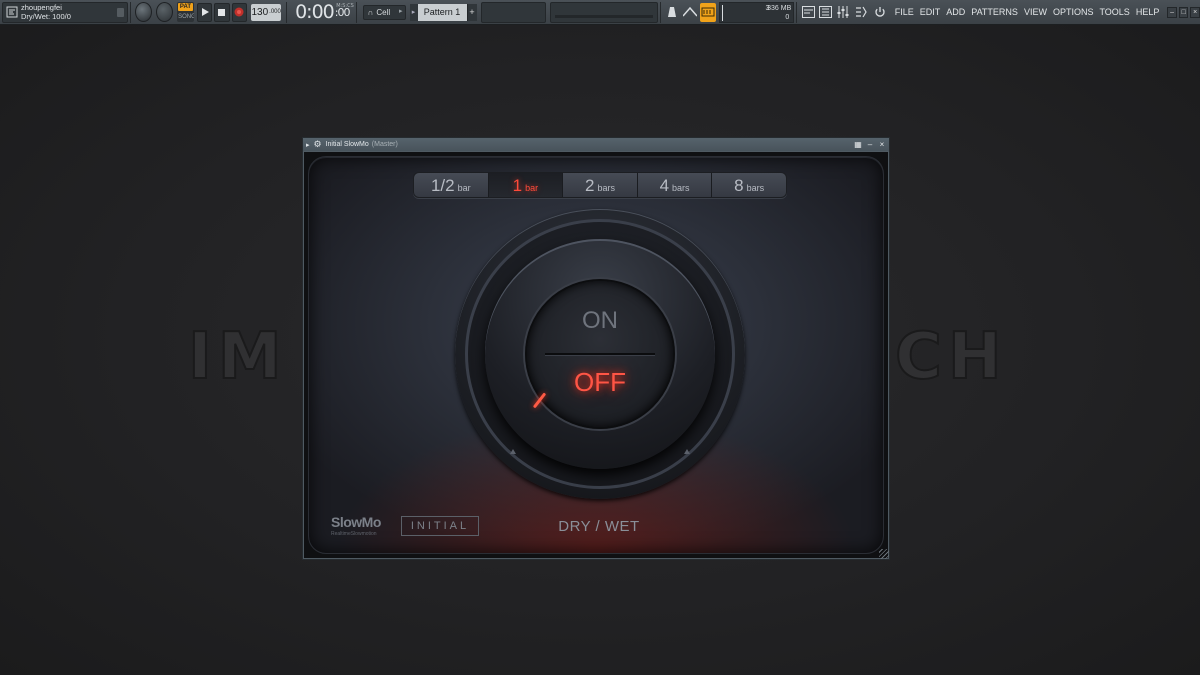 The image size is (1200, 675). I want to click on resize-grip-icon, so click(884, 554).